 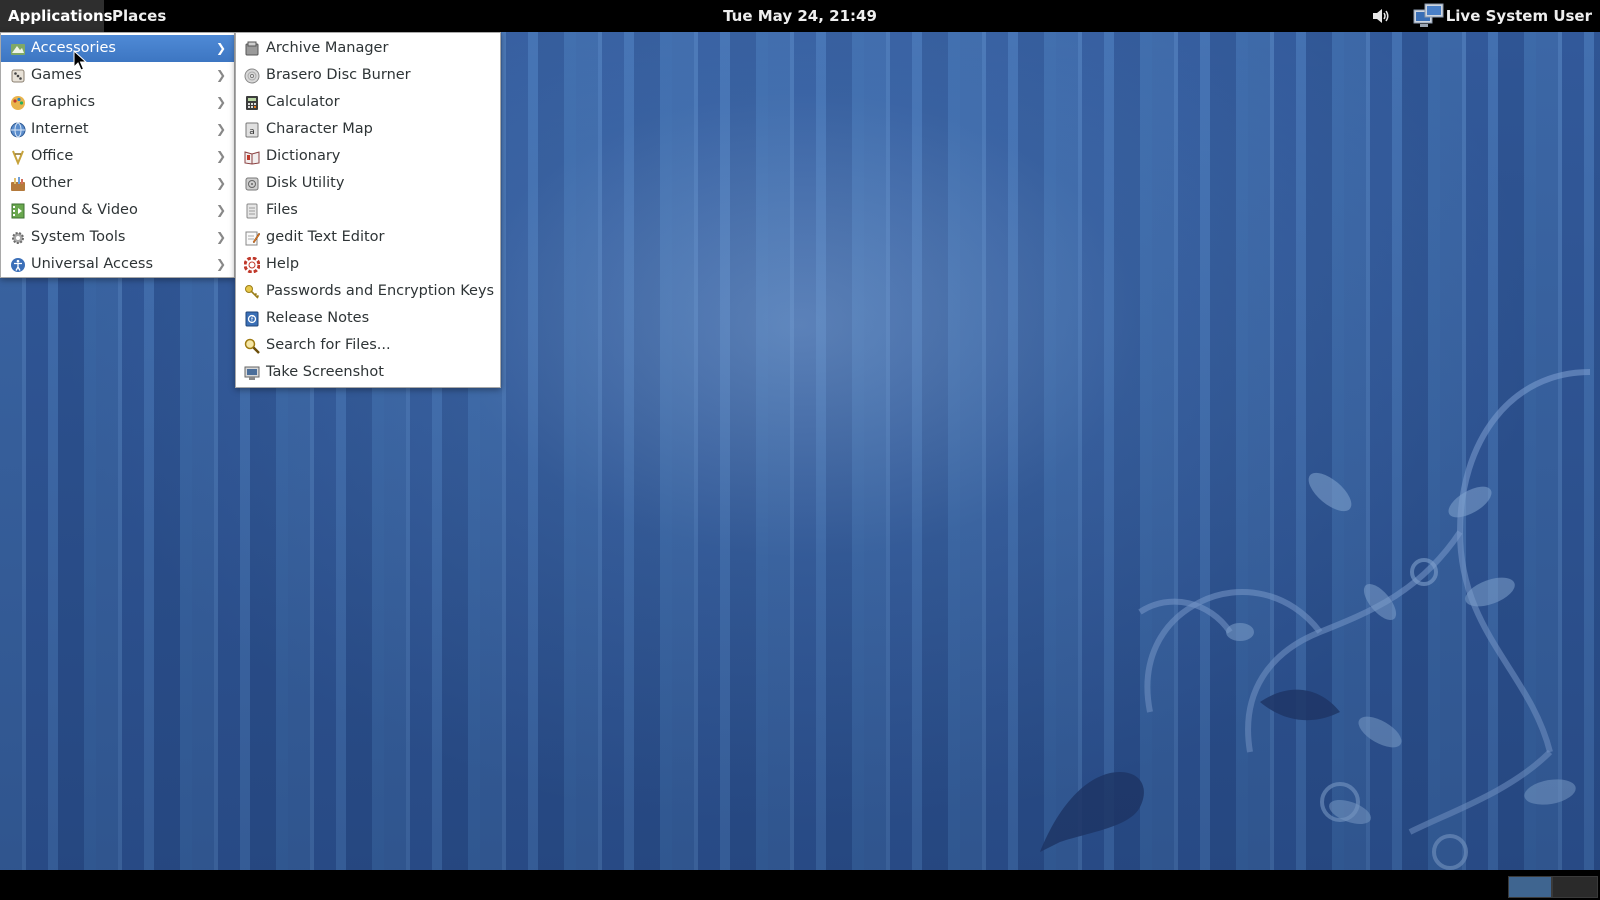 What do you see at coordinates (800, 885) in the screenshot?
I see `bottom-panel` at bounding box center [800, 885].